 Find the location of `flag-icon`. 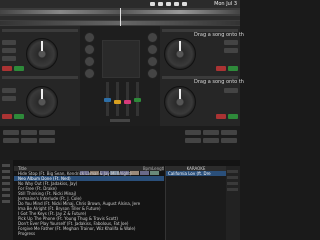

flag-icon is located at coordinates (184, 4).